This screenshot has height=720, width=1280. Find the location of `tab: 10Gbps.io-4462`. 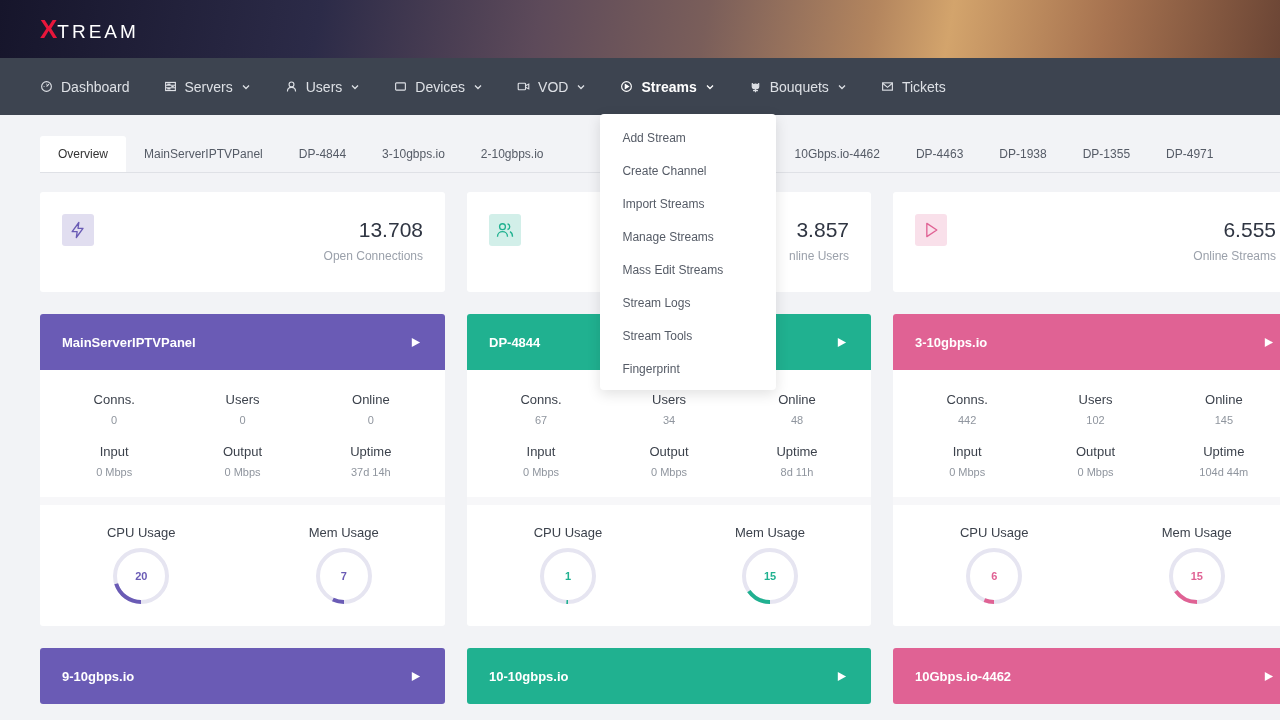

tab: 10Gbps.io-4462 is located at coordinates (837, 154).